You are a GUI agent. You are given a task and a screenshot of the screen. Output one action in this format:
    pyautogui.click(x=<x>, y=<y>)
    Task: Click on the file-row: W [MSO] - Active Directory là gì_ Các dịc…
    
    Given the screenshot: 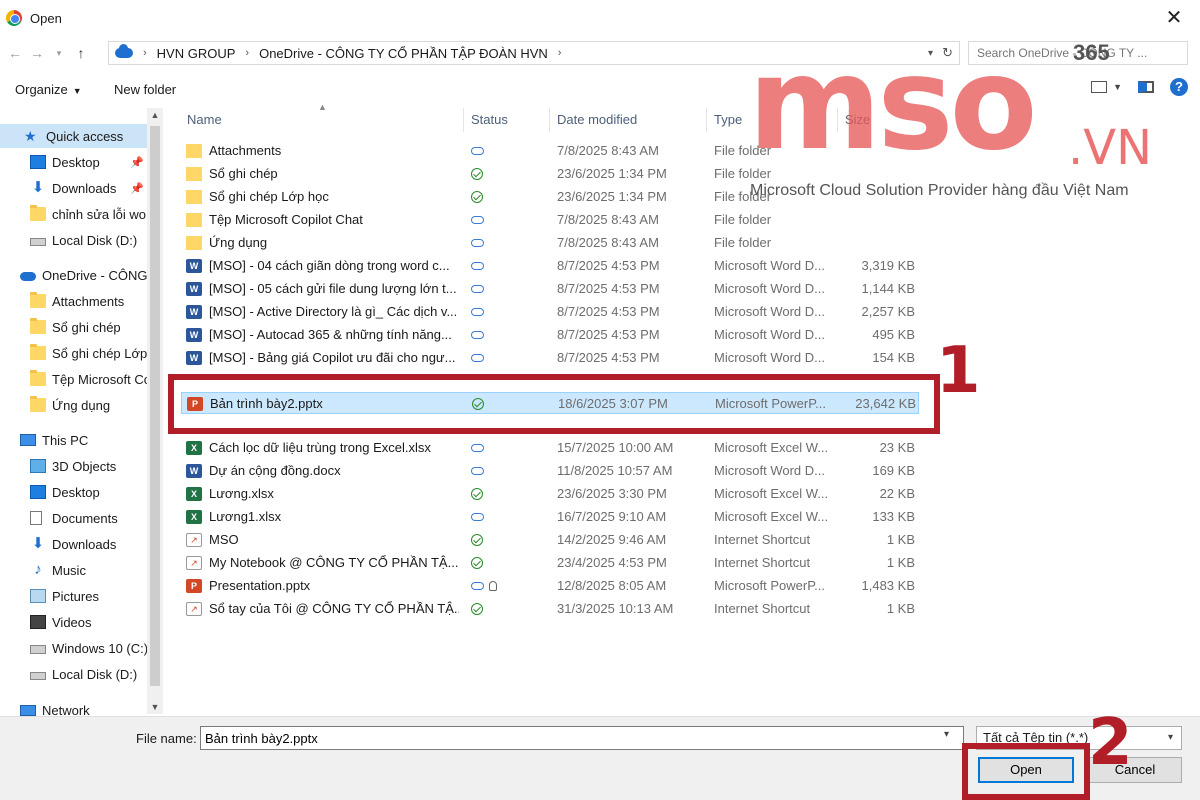 What is the action you would take?
    pyautogui.click(x=550, y=312)
    